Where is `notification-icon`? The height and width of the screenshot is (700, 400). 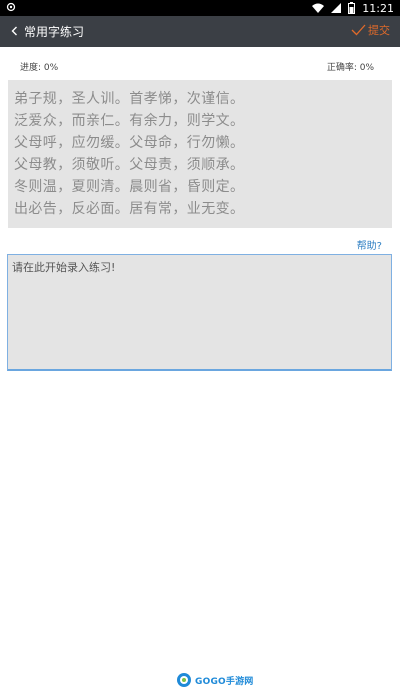
notification-icon is located at coordinates (11, 7).